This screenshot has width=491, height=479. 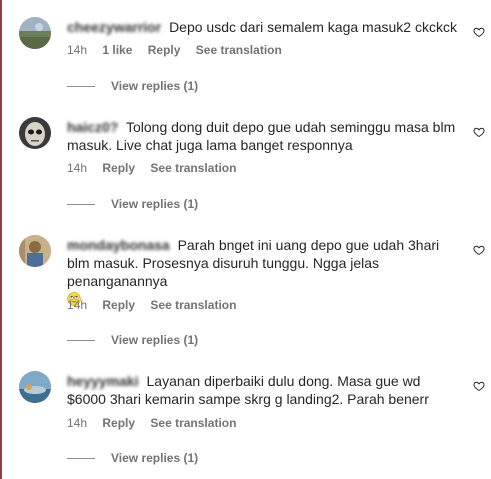 I want to click on comment-username: haicz0?, so click(x=92, y=127).